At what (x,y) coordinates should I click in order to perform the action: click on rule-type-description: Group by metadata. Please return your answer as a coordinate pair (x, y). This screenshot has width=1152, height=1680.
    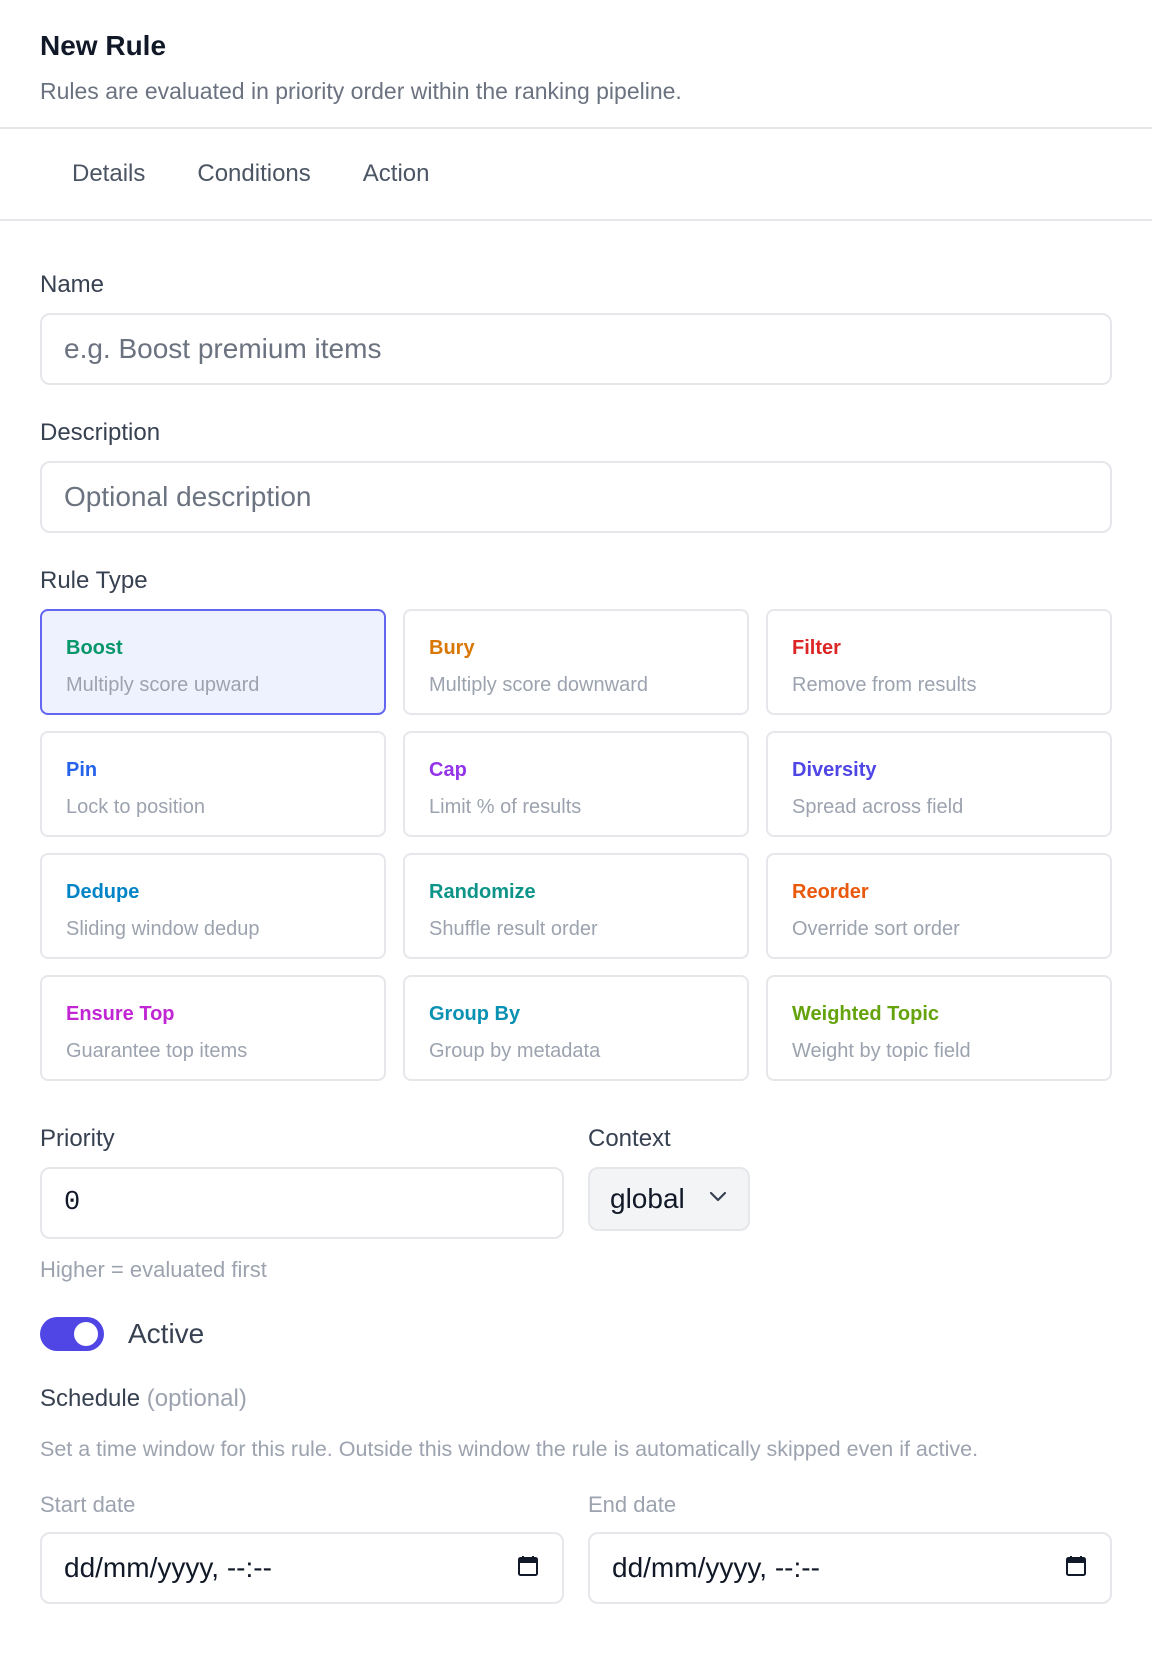
    Looking at the image, I should click on (515, 1051).